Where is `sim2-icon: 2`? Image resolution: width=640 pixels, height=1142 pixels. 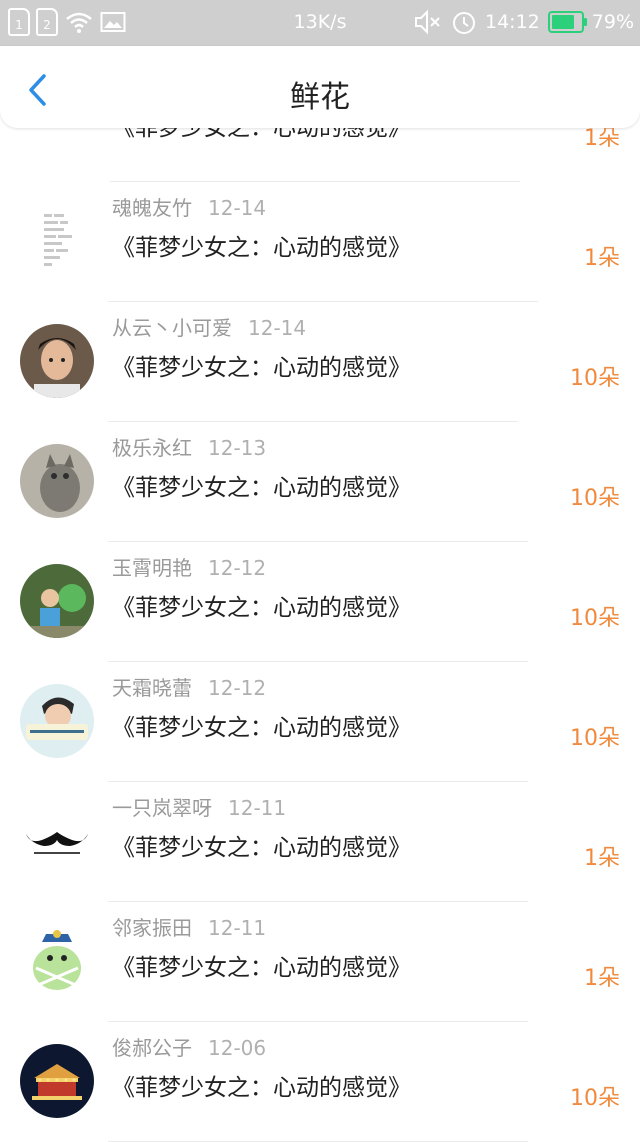
sim2-icon: 2 is located at coordinates (47, 22).